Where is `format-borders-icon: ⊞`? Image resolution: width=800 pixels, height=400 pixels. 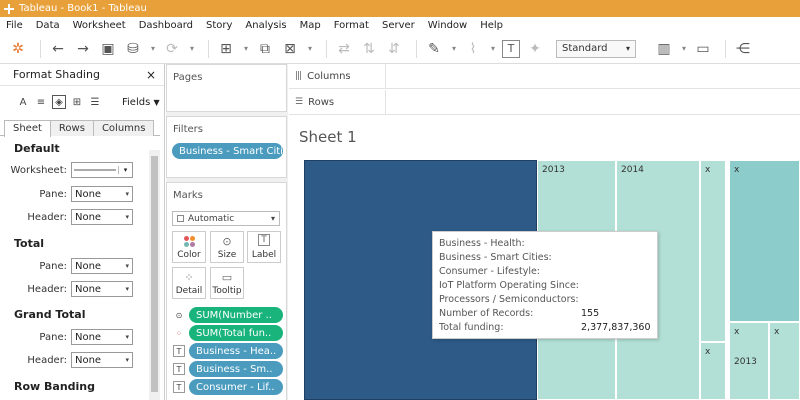
format-borders-icon: ⊞ is located at coordinates (77, 102).